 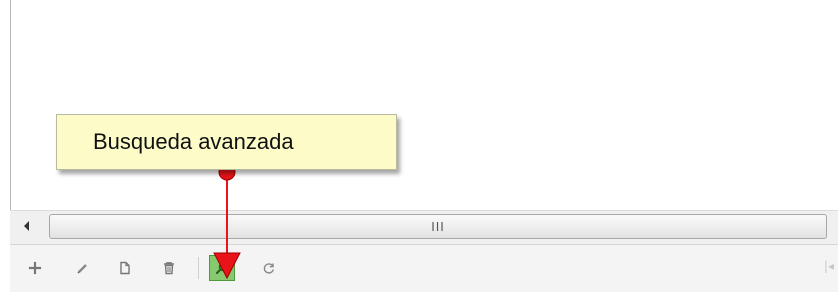 What do you see at coordinates (227, 266) in the screenshot?
I see `pointer-arrowhead-icon` at bounding box center [227, 266].